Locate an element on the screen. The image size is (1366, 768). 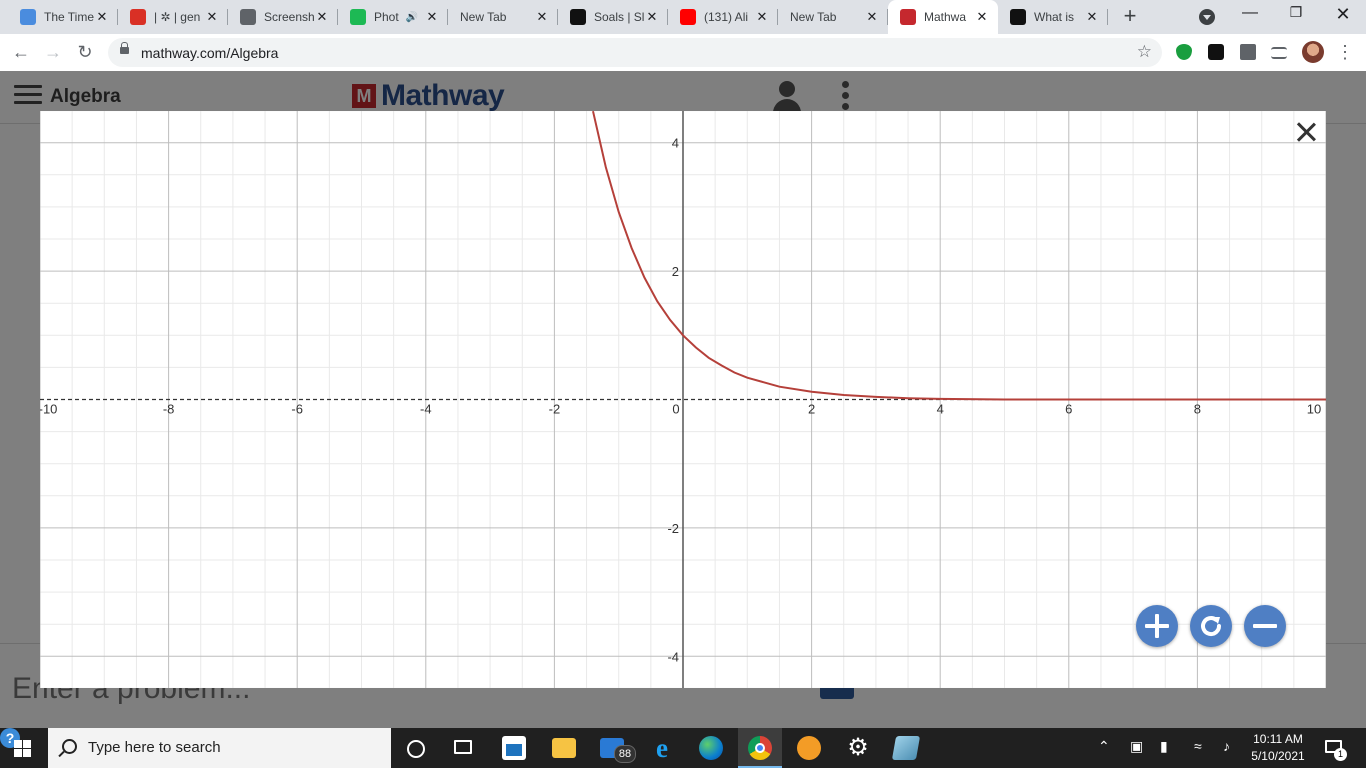
v-logo-icon is located at coordinates (578, 17).